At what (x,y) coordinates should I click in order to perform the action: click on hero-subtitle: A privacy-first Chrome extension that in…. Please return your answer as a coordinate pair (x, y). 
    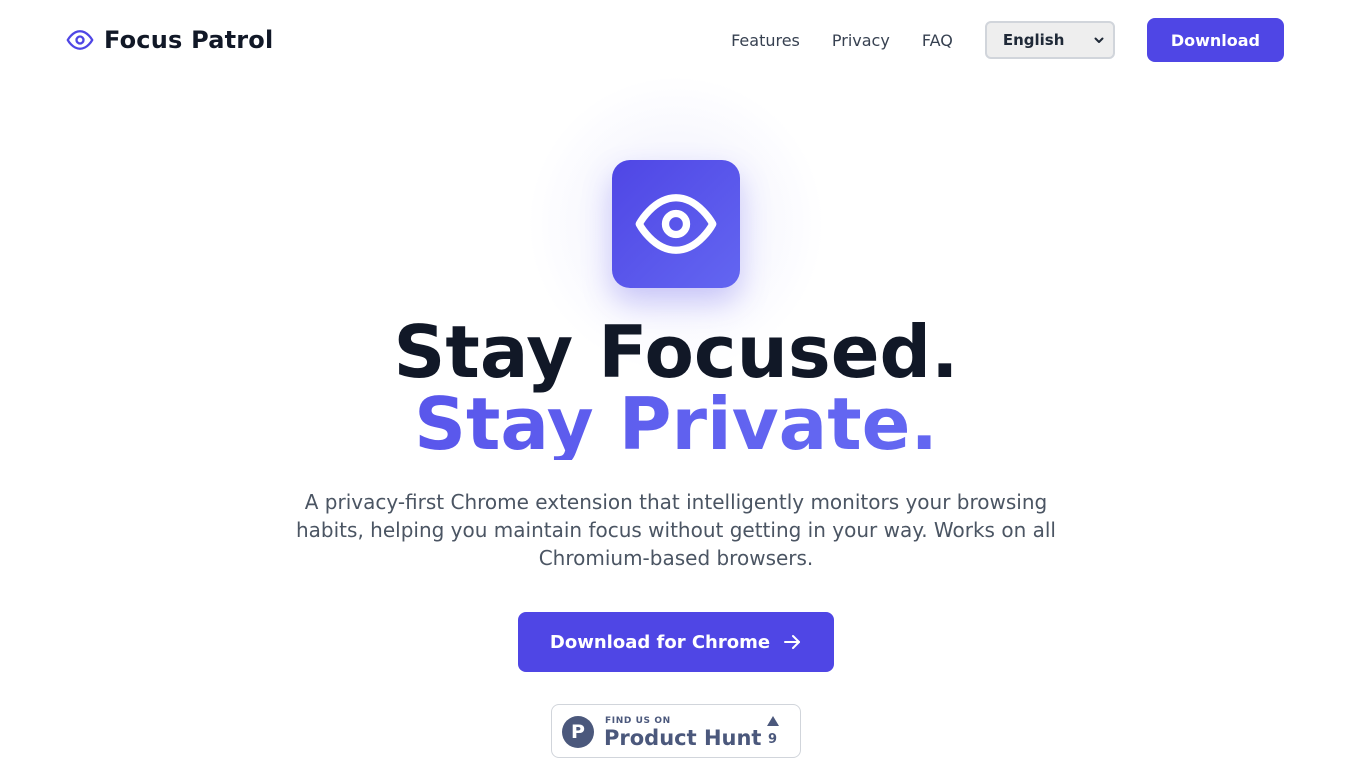
    Looking at the image, I should click on (676, 530).